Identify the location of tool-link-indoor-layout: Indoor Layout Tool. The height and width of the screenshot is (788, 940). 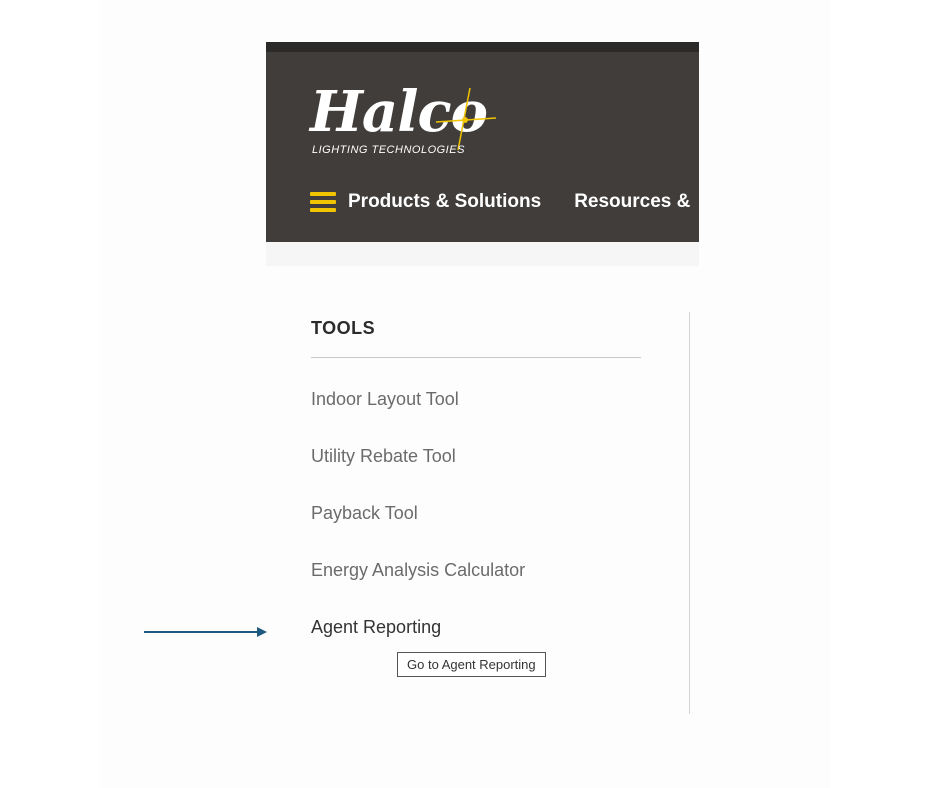
(385, 399).